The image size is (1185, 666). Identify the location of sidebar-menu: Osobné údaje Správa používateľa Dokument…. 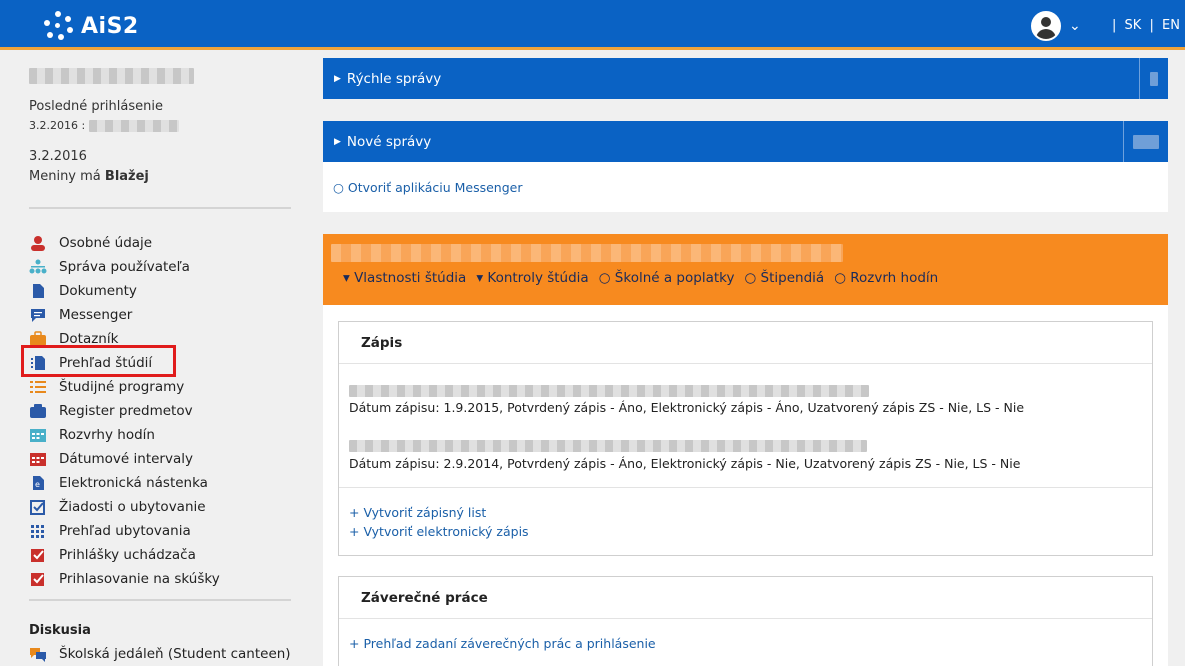
(124, 411).